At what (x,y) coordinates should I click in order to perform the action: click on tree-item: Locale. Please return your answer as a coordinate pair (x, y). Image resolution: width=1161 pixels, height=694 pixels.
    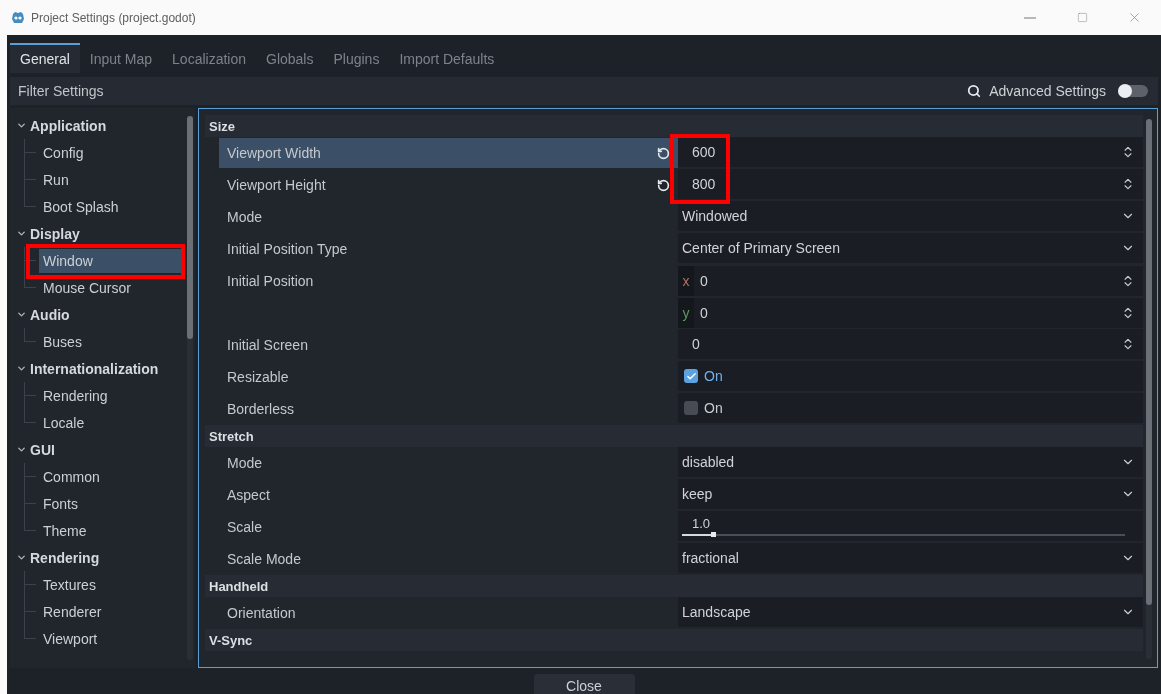
    Looking at the image, I should click on (110, 422).